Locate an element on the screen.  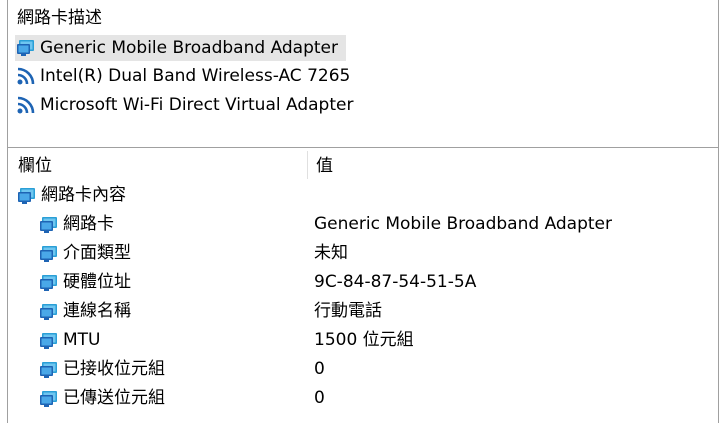
property-field: MTU is located at coordinates (82, 340).